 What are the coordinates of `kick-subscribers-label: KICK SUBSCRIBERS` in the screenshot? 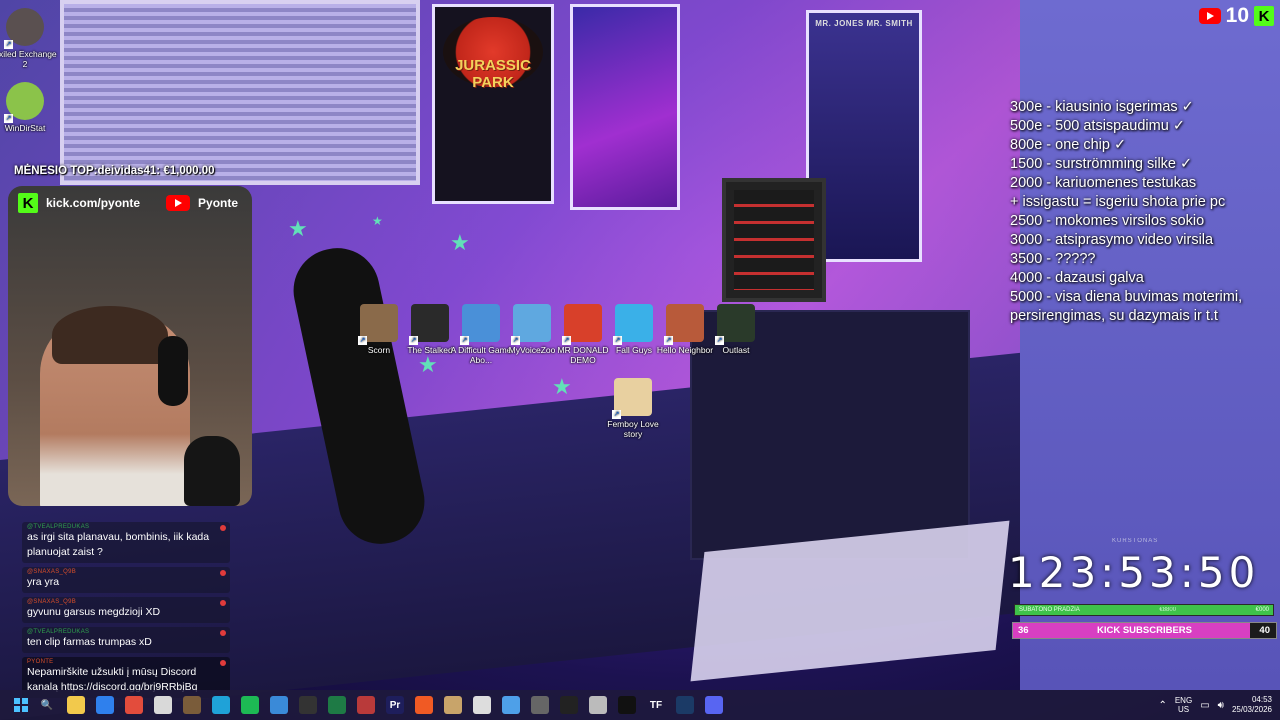 It's located at (1144, 630).